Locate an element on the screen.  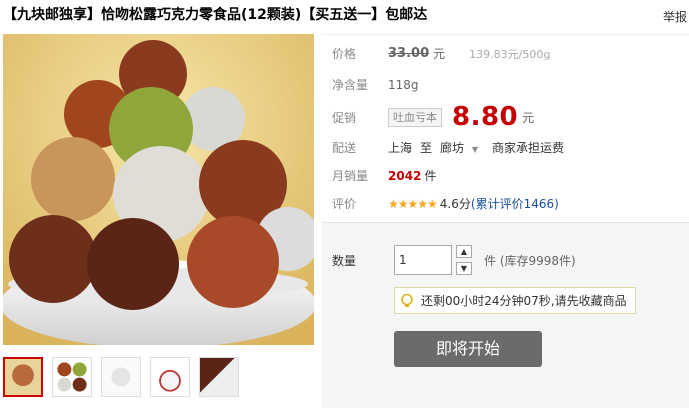
promo-row: 促销 吐血亏本 8.80 元 is located at coordinates (433, 117).